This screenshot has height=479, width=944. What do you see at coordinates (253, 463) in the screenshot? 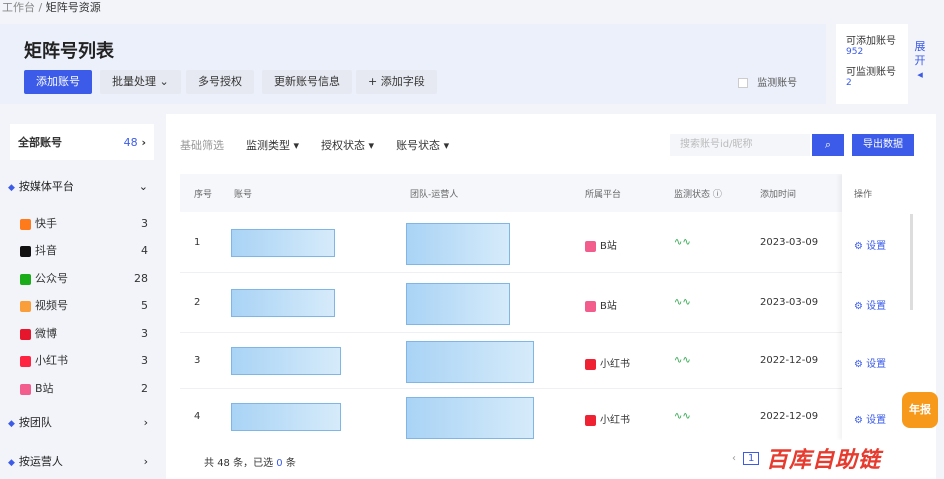
I see `total-suffix: 条，已选` at bounding box center [253, 463].